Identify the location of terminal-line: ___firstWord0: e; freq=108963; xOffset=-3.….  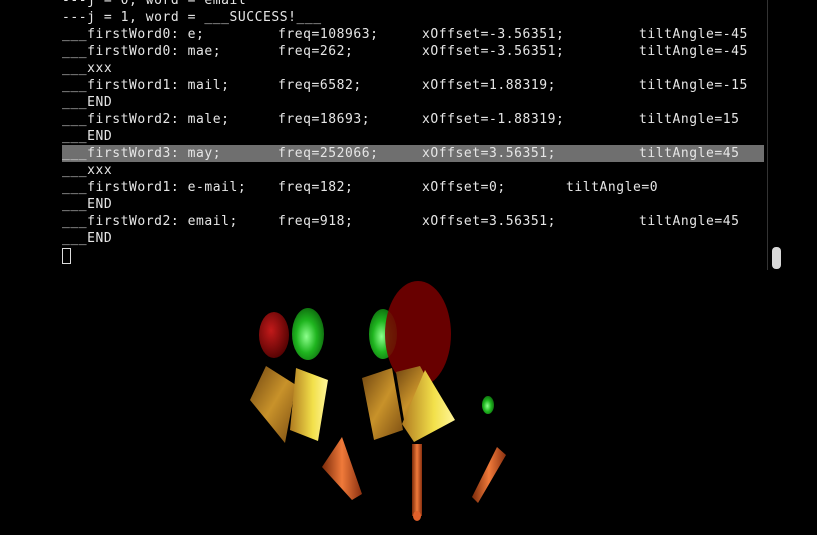
(415, 34).